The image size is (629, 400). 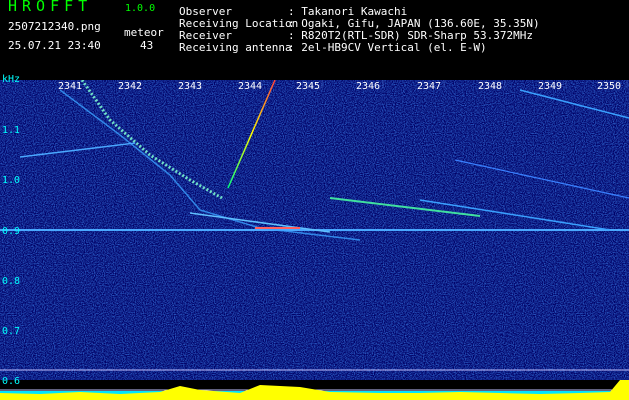 What do you see at coordinates (348, 11) in the screenshot?
I see `info-value-observer: : Takanori Kawachi` at bounding box center [348, 11].